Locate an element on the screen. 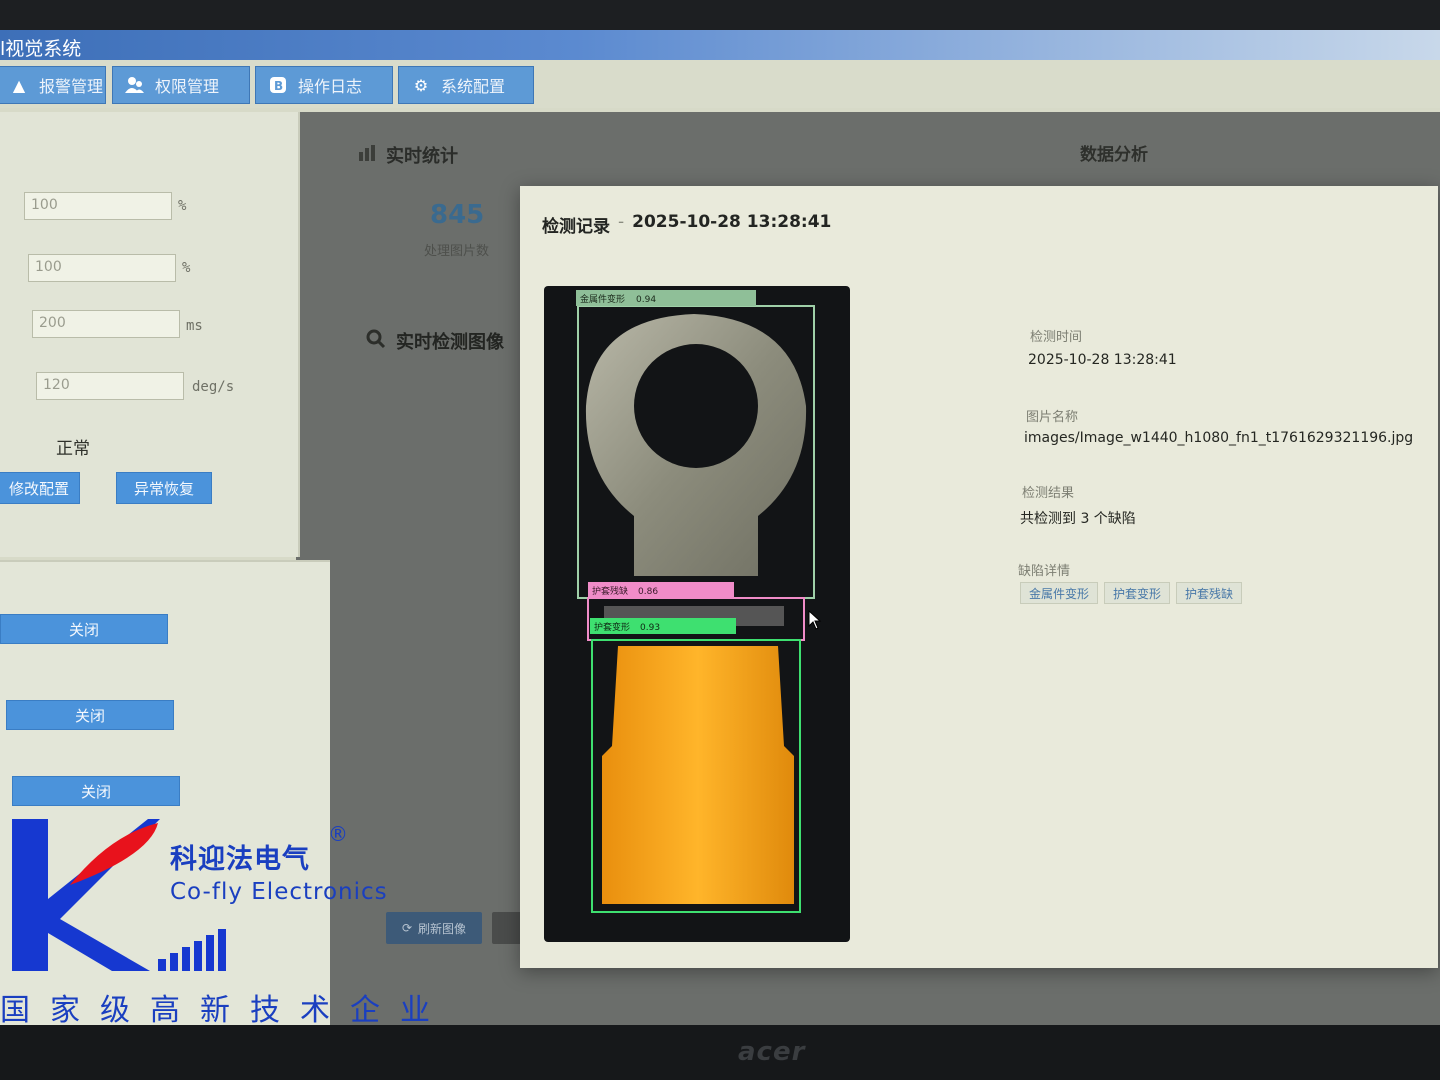 The image size is (1440, 1080). log-icon: B is located at coordinates (278, 85).